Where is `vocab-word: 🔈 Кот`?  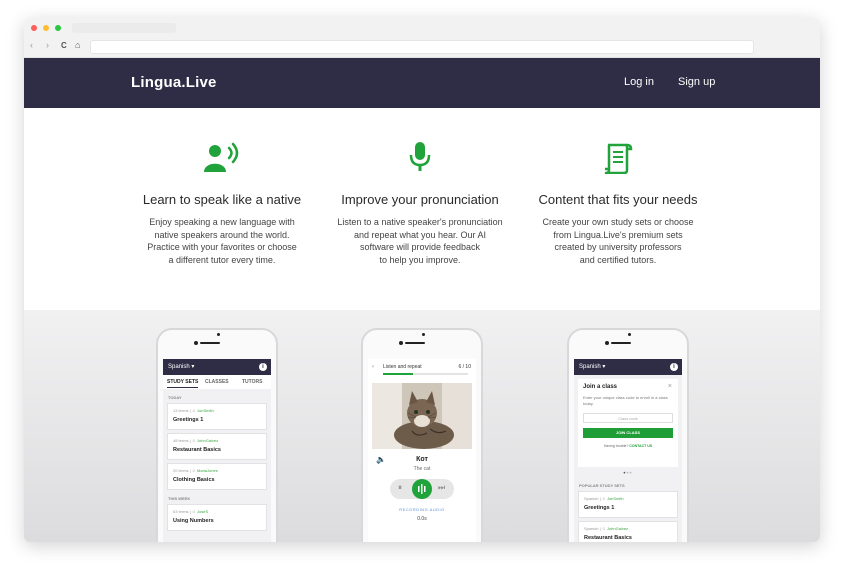 vocab-word: 🔈 Кот is located at coordinates (422, 459).